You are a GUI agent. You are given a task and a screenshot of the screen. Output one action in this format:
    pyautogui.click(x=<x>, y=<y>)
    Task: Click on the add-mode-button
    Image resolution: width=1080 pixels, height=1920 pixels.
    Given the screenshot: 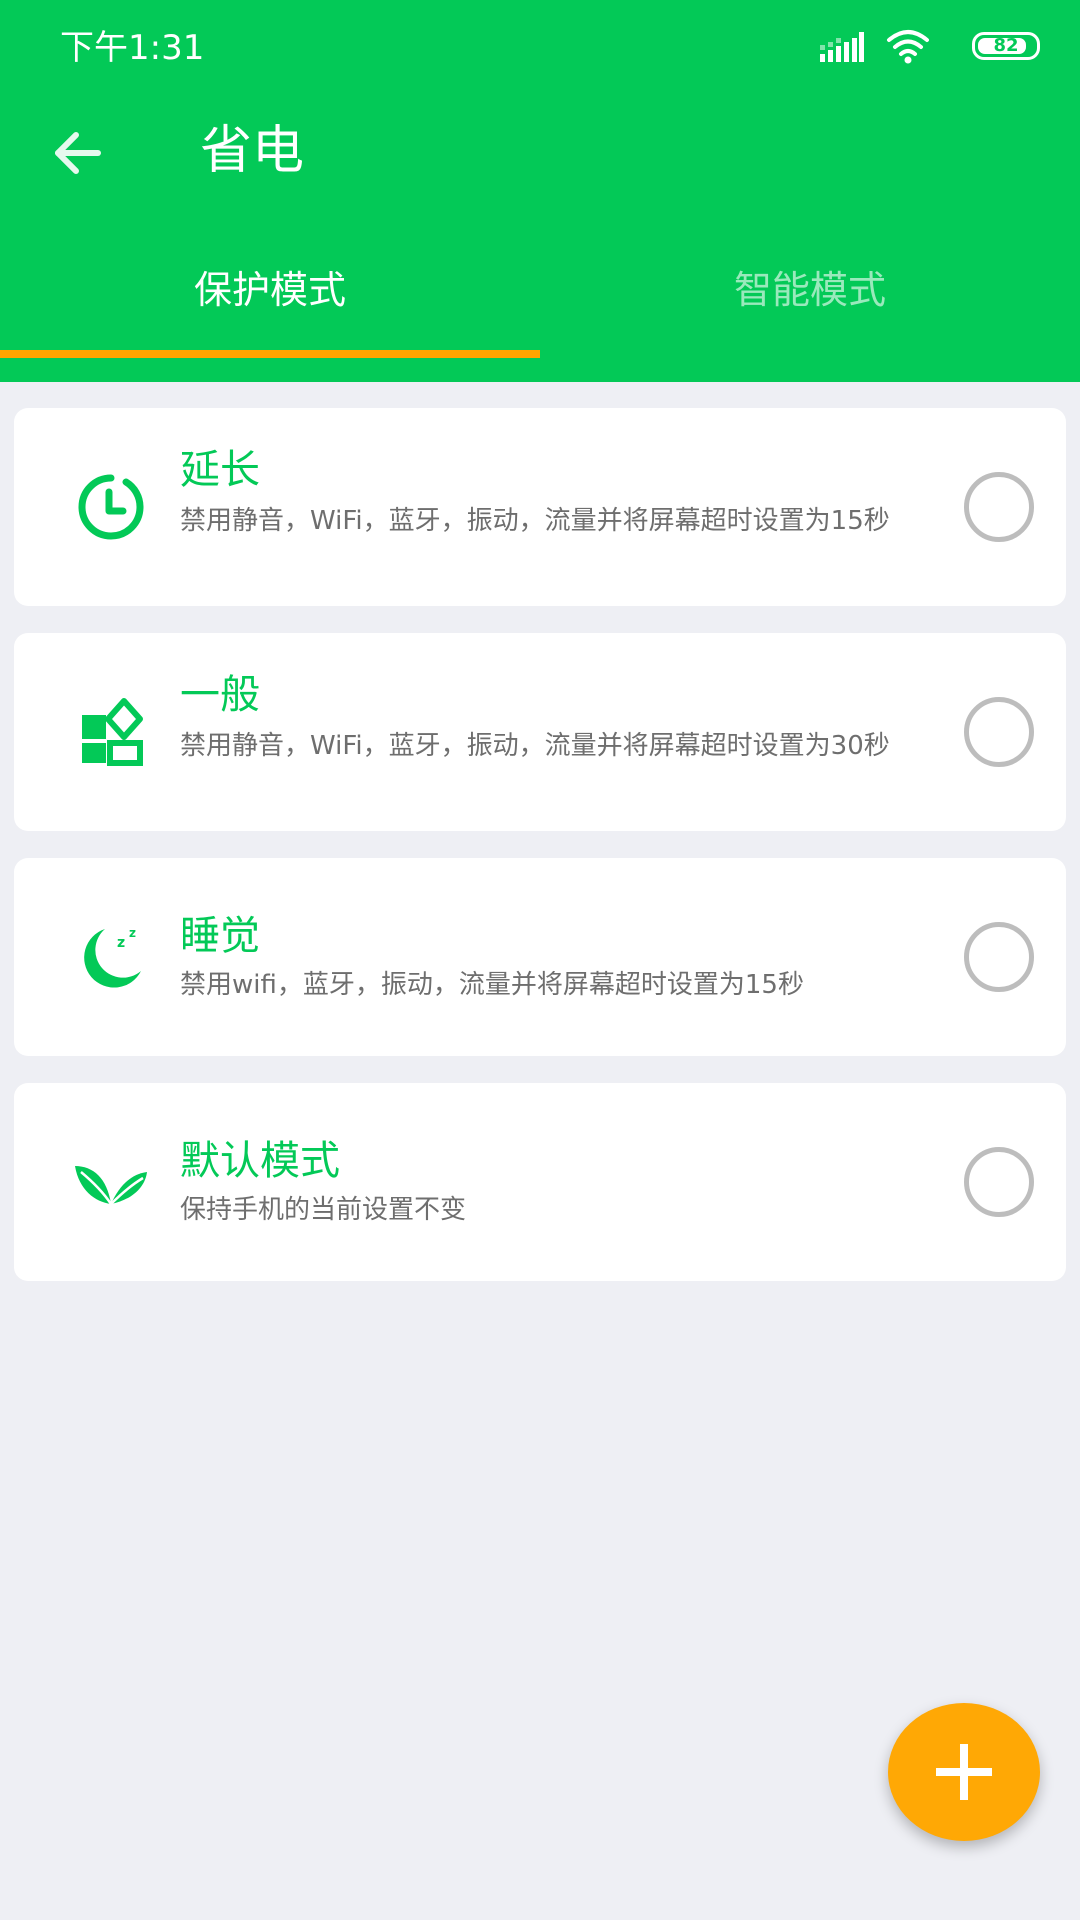 What is the action you would take?
    pyautogui.click(x=964, y=1772)
    